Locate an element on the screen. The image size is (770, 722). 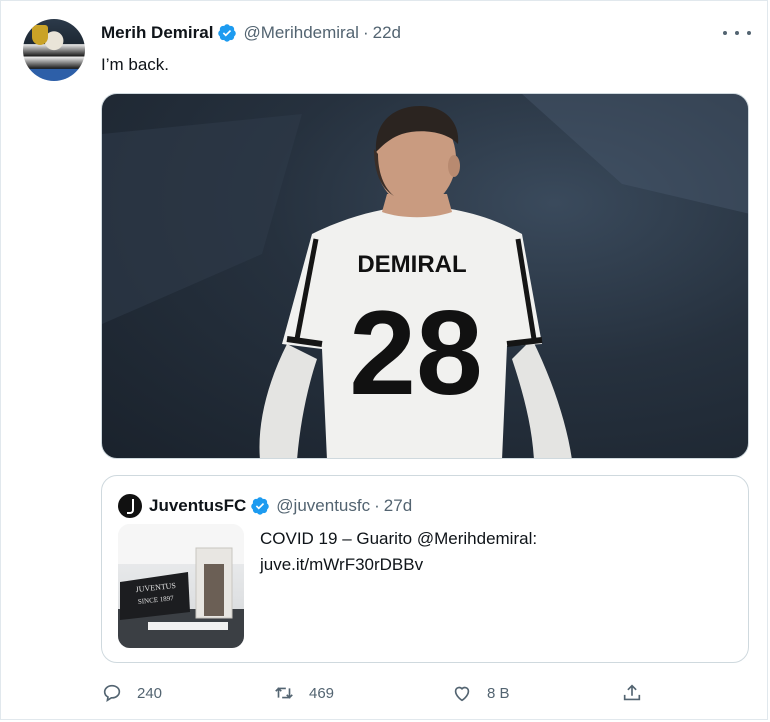
like-count: 8 B is located at coordinates (498, 693).